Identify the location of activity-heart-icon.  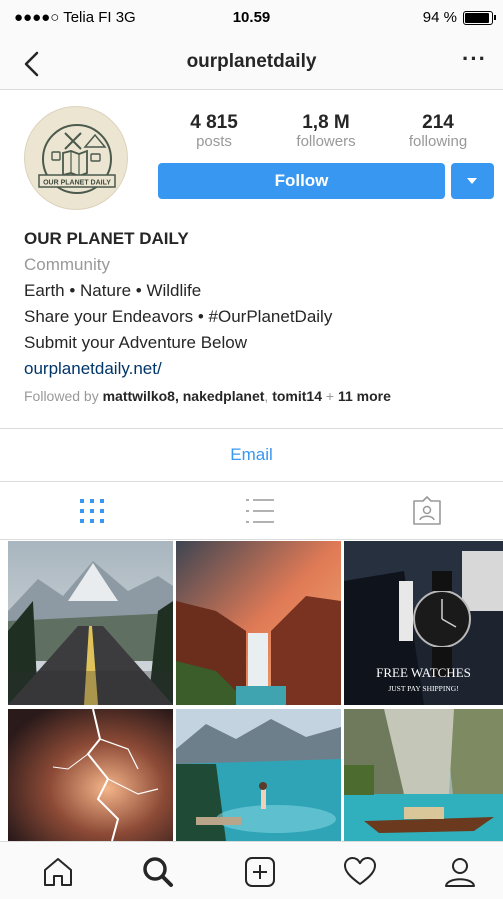
(360, 872).